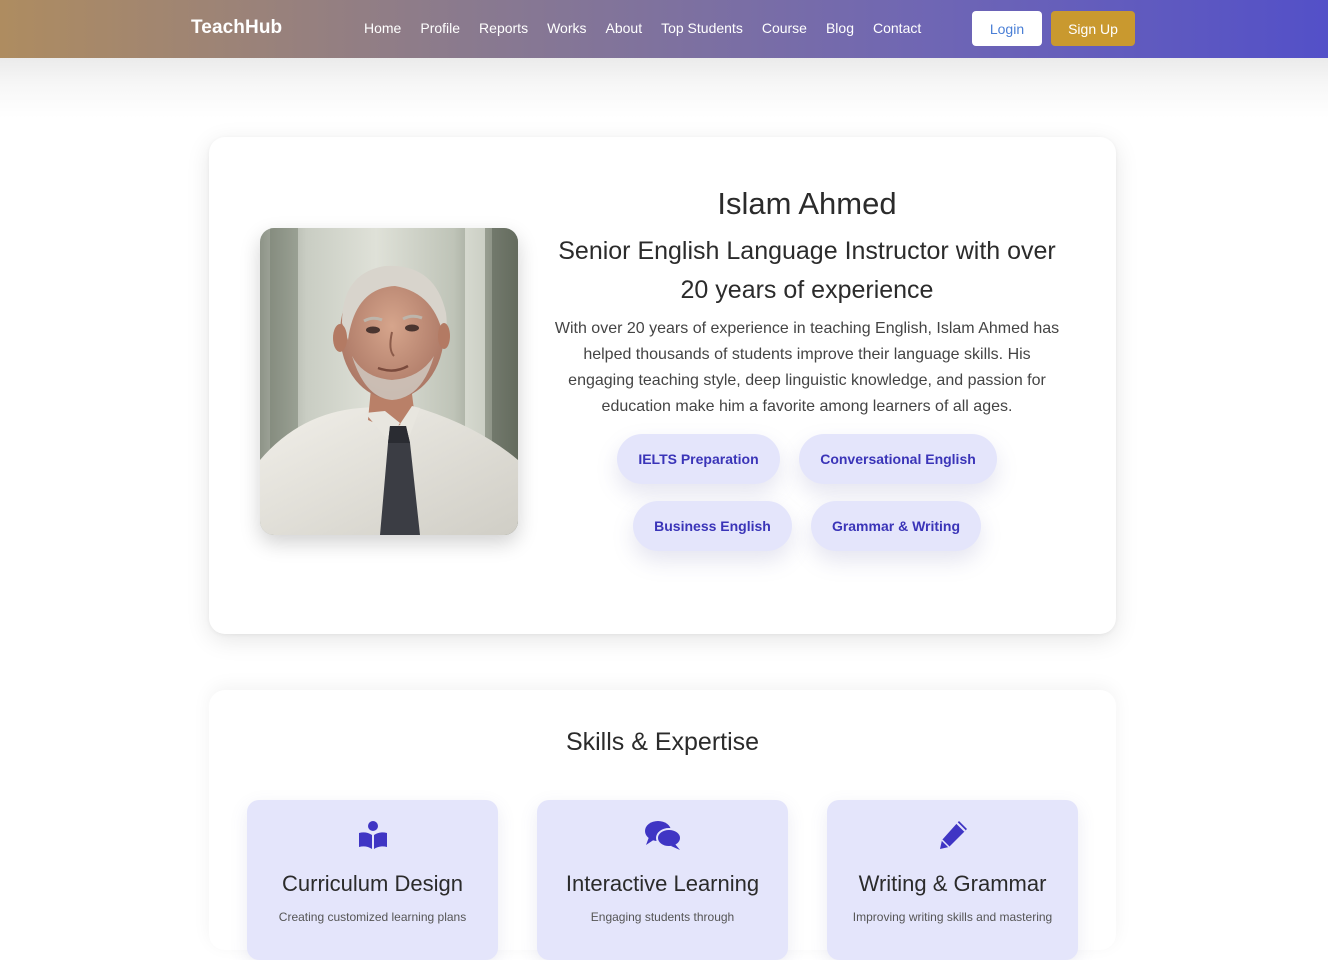 The width and height of the screenshot is (1328, 960). What do you see at coordinates (897, 28) in the screenshot?
I see `nav-link-contact: Contact` at bounding box center [897, 28].